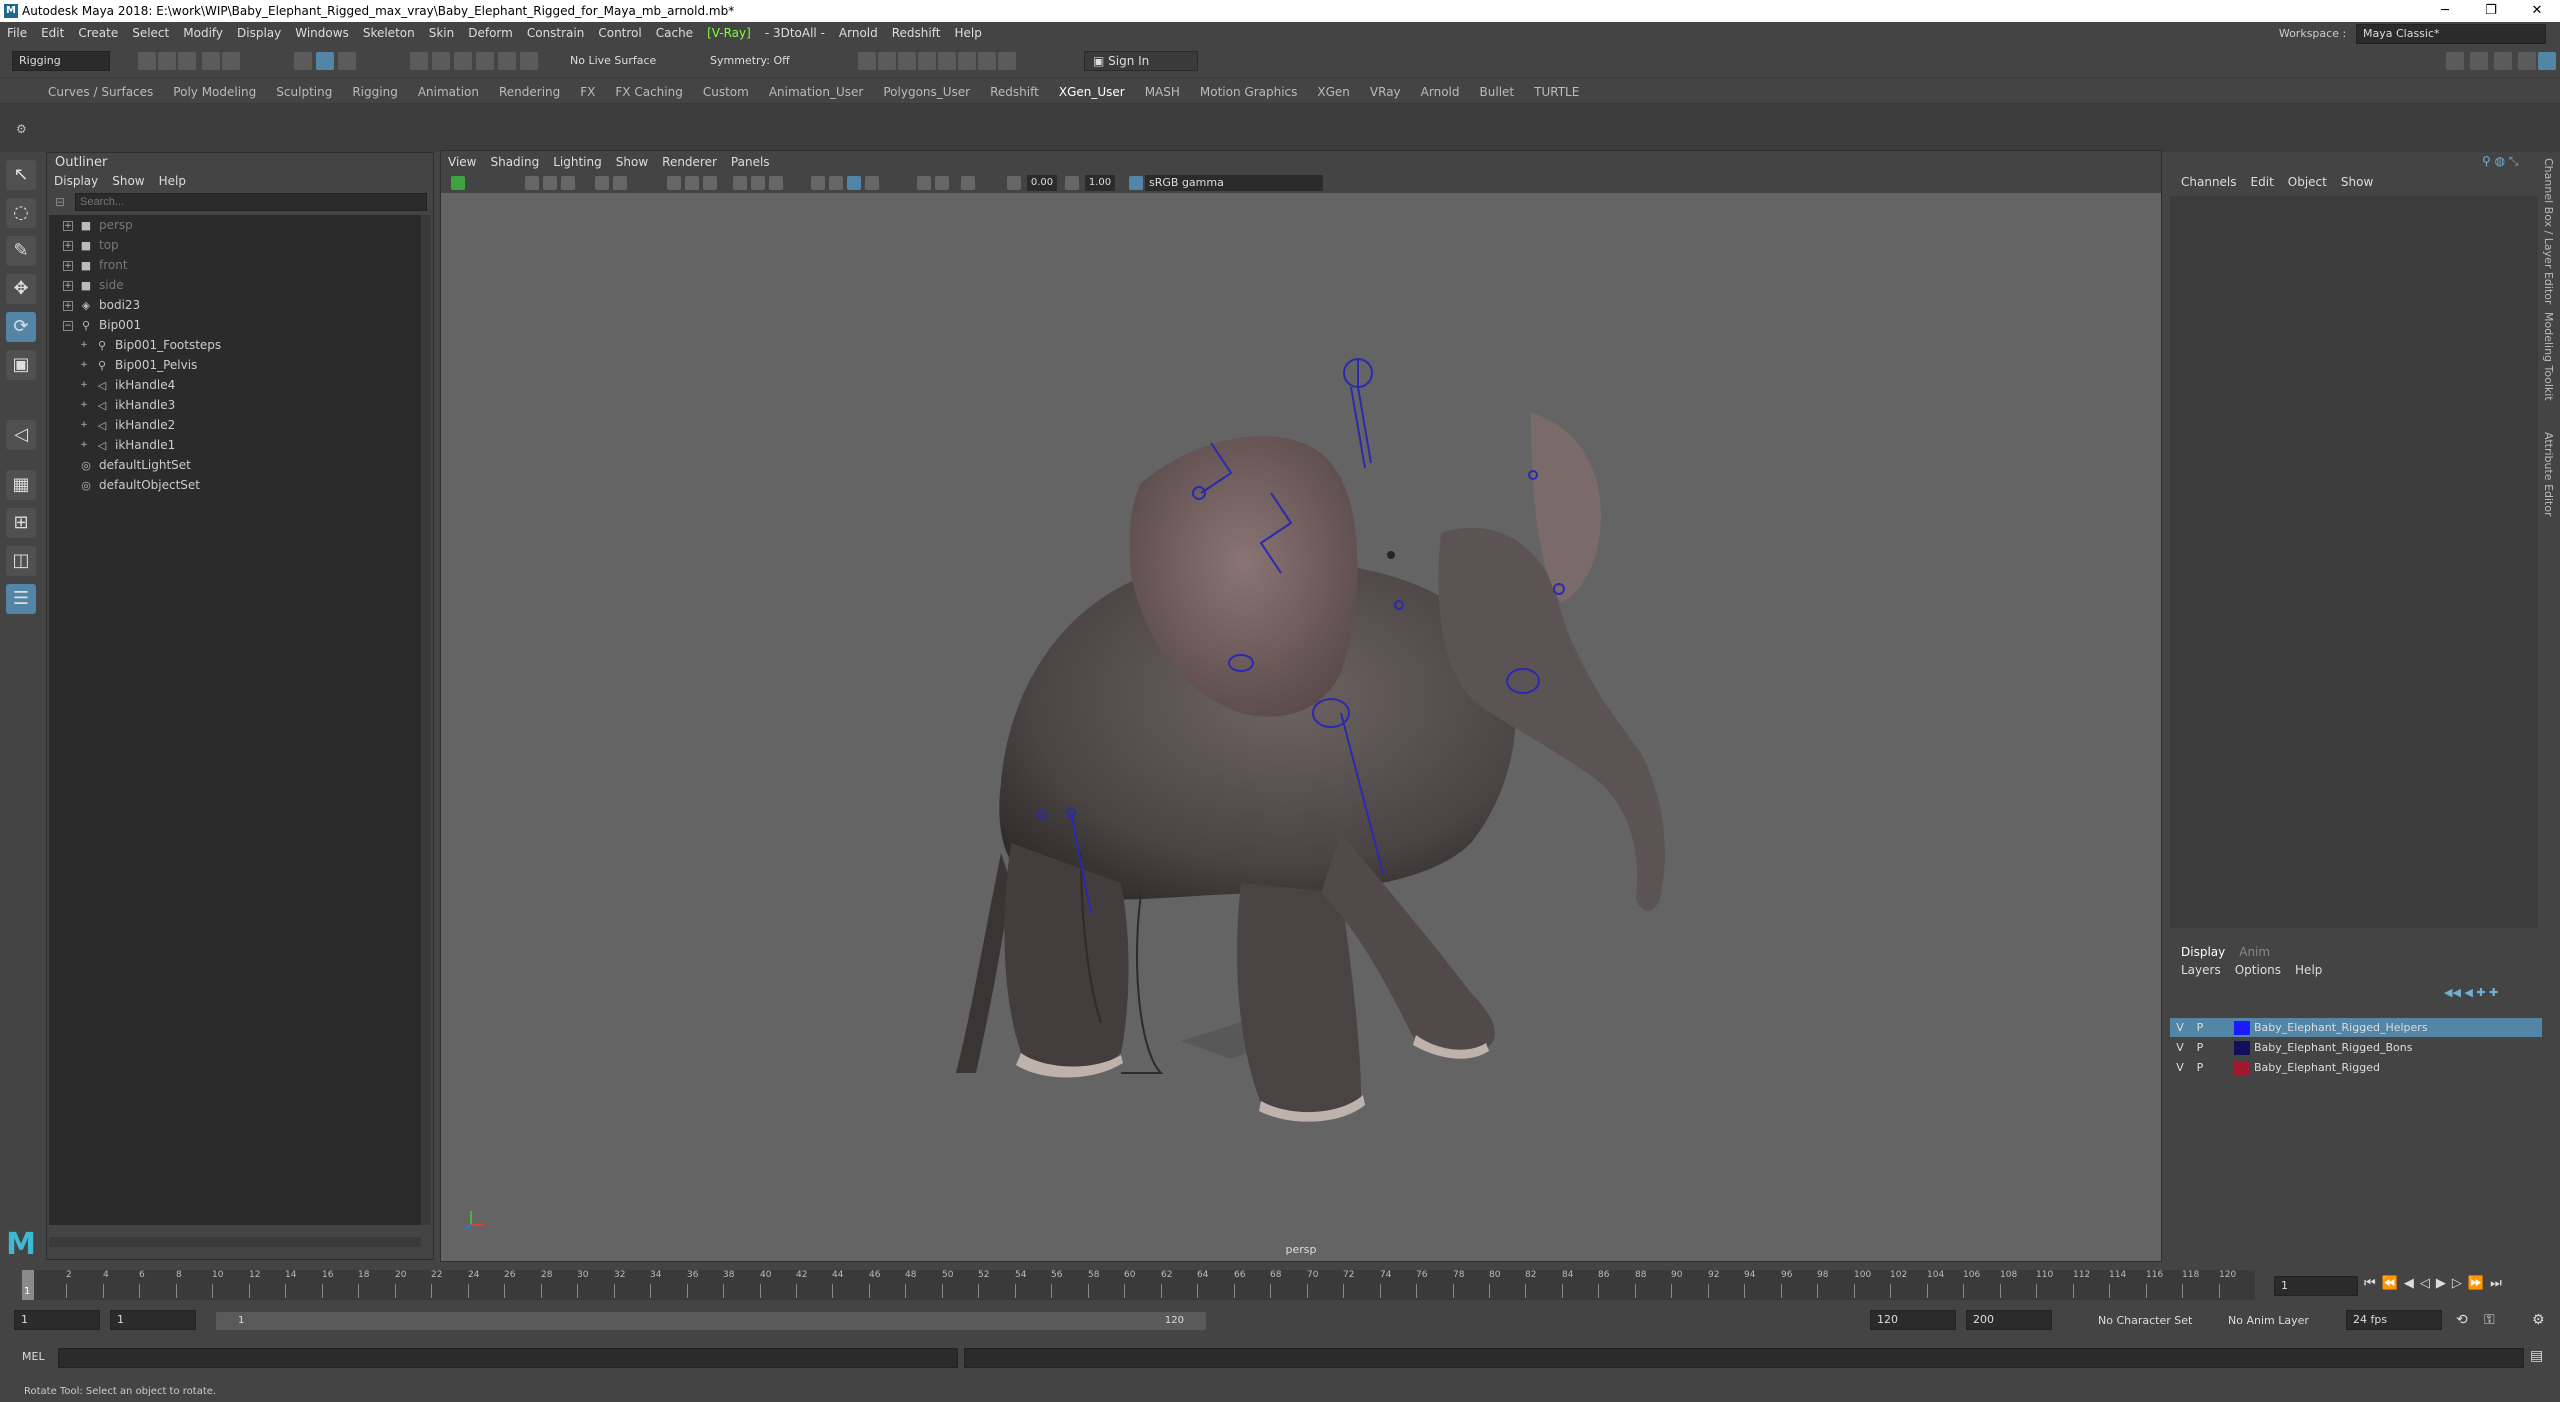 The width and height of the screenshot is (2560, 1402). I want to click on scale-tool-icon: ▣, so click(21, 365).